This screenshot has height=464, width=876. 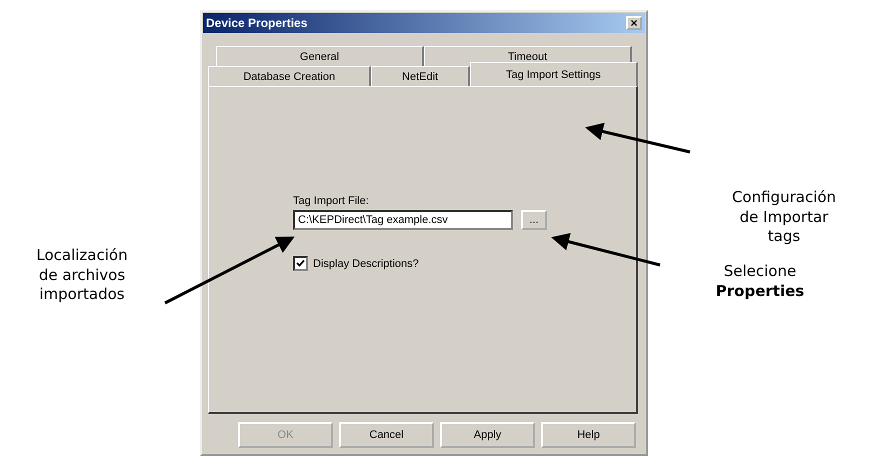 I want to click on annotation-text: Configuración de Importar tags, so click(x=784, y=217).